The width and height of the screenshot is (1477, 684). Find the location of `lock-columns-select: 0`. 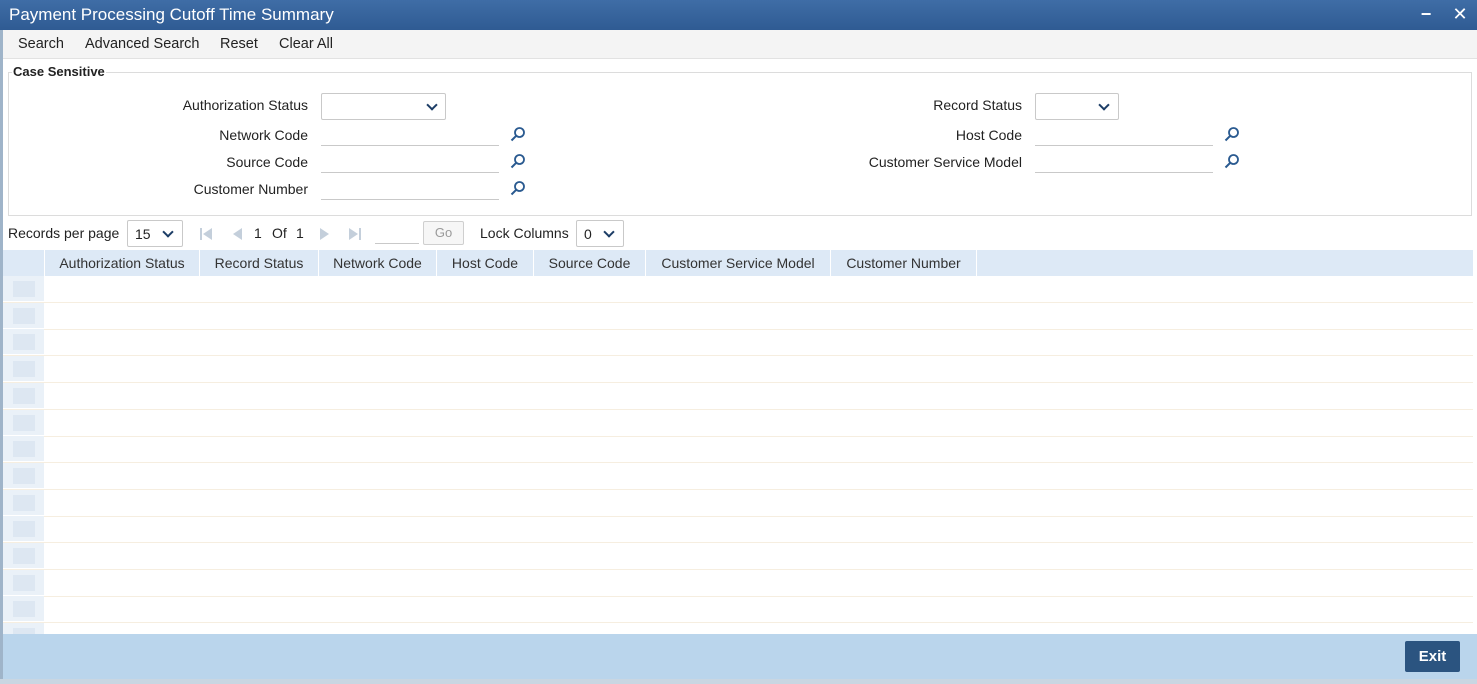

lock-columns-select: 0 is located at coordinates (600, 233).